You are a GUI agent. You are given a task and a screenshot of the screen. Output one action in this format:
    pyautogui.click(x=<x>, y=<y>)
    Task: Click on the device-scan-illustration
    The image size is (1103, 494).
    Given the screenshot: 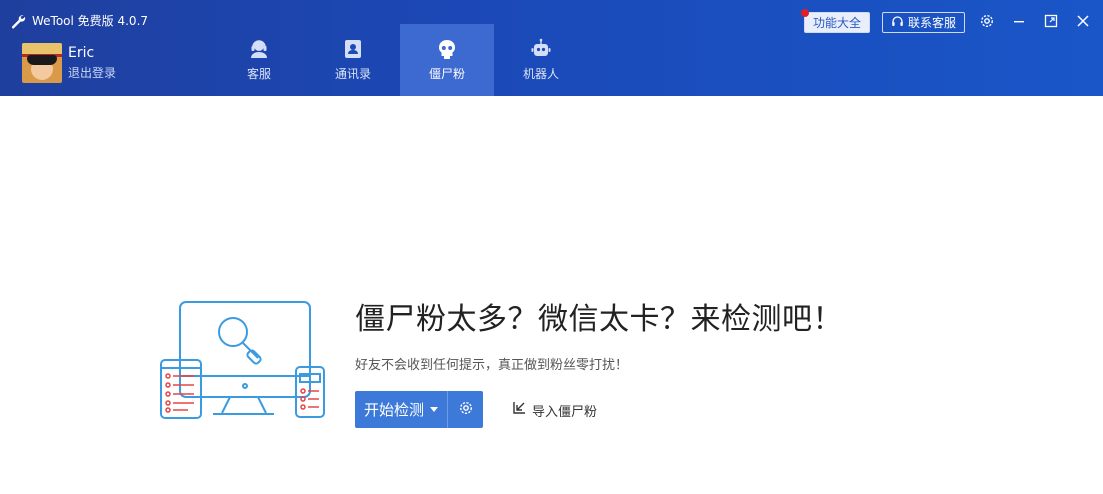 What is the action you would take?
    pyautogui.click(x=243, y=362)
    